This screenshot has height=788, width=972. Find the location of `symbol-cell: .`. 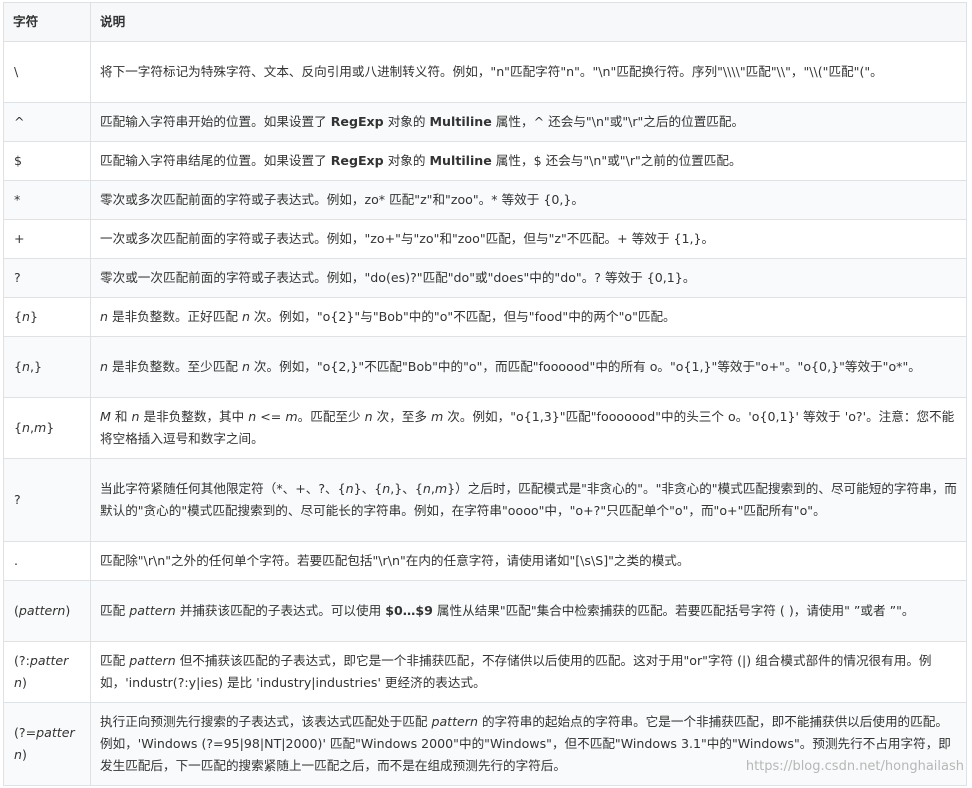

symbol-cell: . is located at coordinates (47, 561).